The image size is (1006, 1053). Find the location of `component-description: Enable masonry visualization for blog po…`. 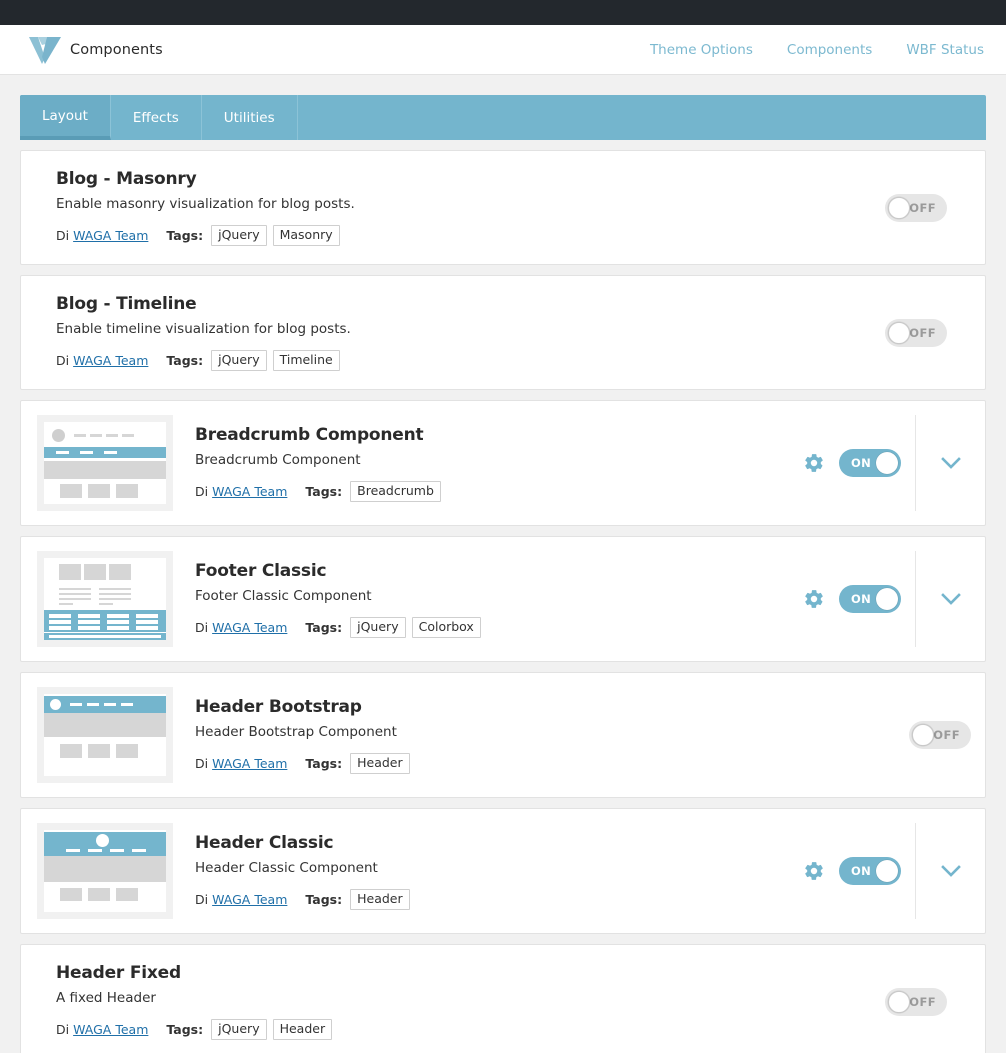

component-description: Enable masonry visualization for blog po… is located at coordinates (205, 204).